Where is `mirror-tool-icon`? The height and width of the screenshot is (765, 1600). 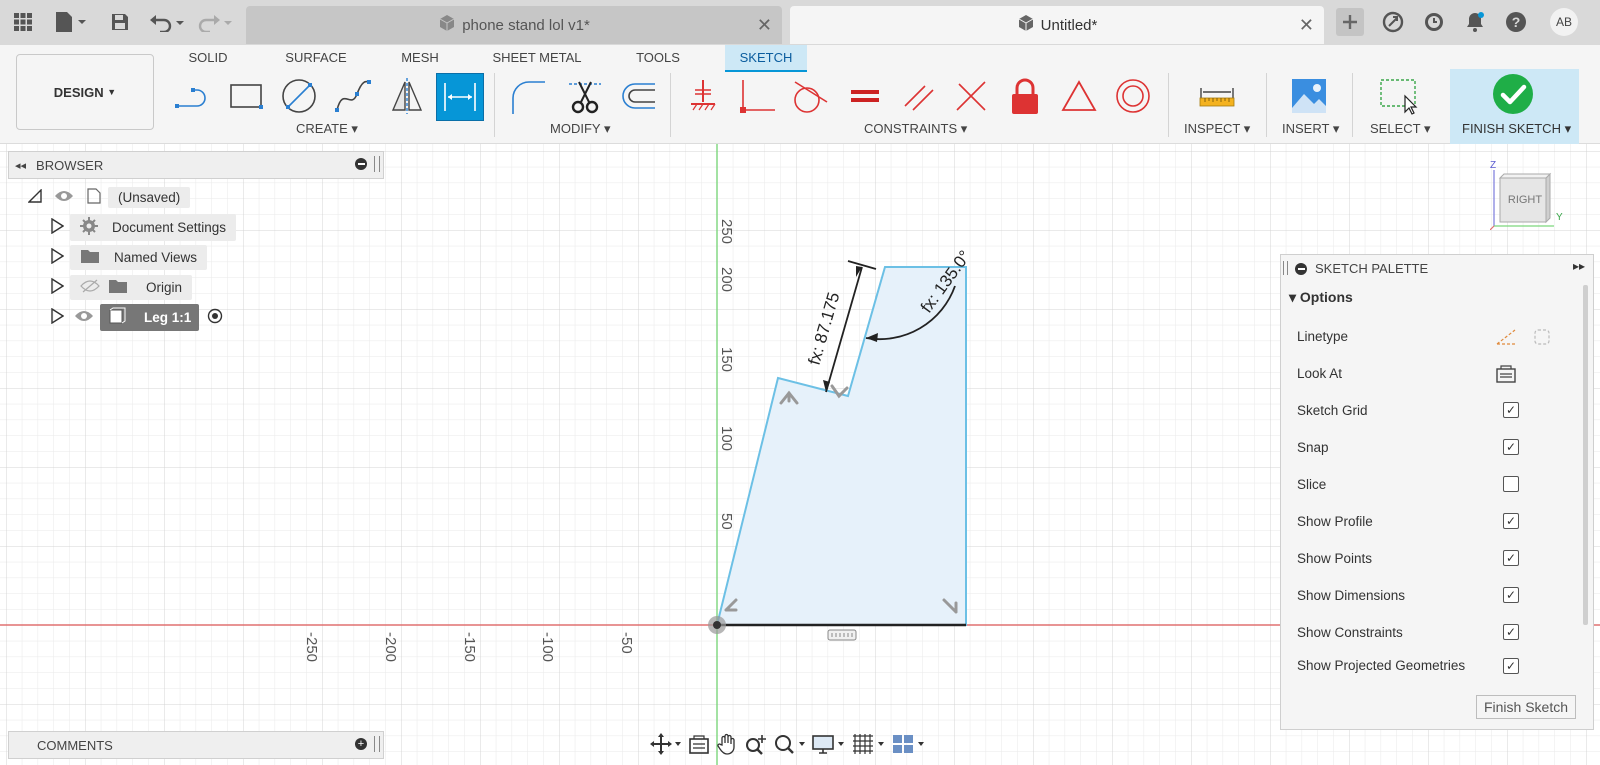 mirror-tool-icon is located at coordinates (407, 96).